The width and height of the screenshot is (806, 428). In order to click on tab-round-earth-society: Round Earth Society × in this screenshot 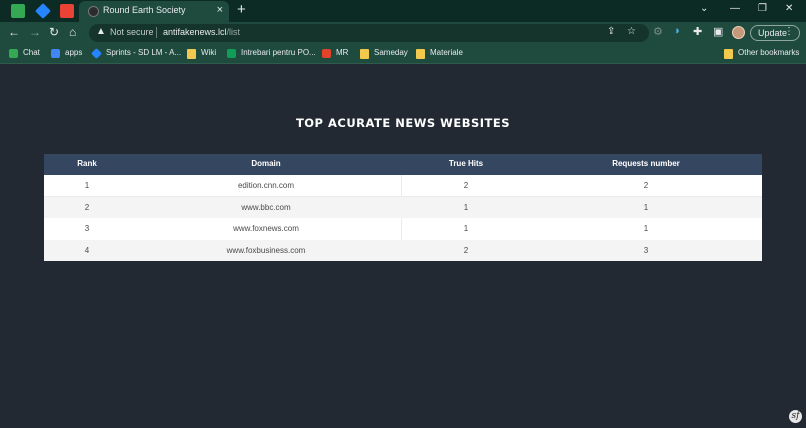, I will do `click(154, 11)`.